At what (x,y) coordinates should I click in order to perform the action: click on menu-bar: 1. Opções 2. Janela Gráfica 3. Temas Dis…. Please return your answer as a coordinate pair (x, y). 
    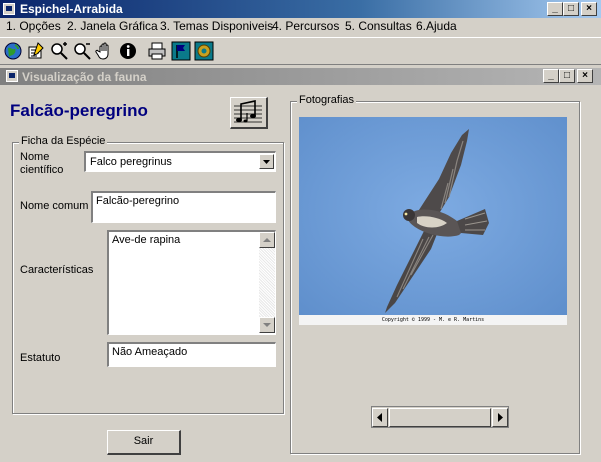
    Looking at the image, I should click on (300, 27).